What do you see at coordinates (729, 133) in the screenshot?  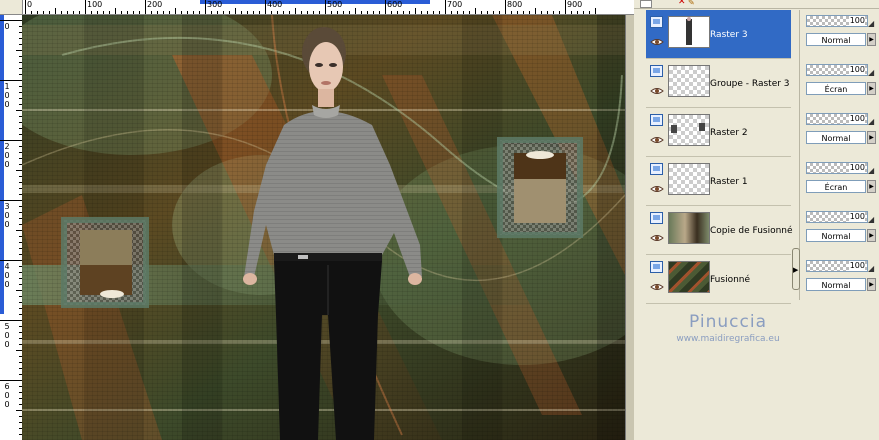 I see `layer-name: Raster 2` at bounding box center [729, 133].